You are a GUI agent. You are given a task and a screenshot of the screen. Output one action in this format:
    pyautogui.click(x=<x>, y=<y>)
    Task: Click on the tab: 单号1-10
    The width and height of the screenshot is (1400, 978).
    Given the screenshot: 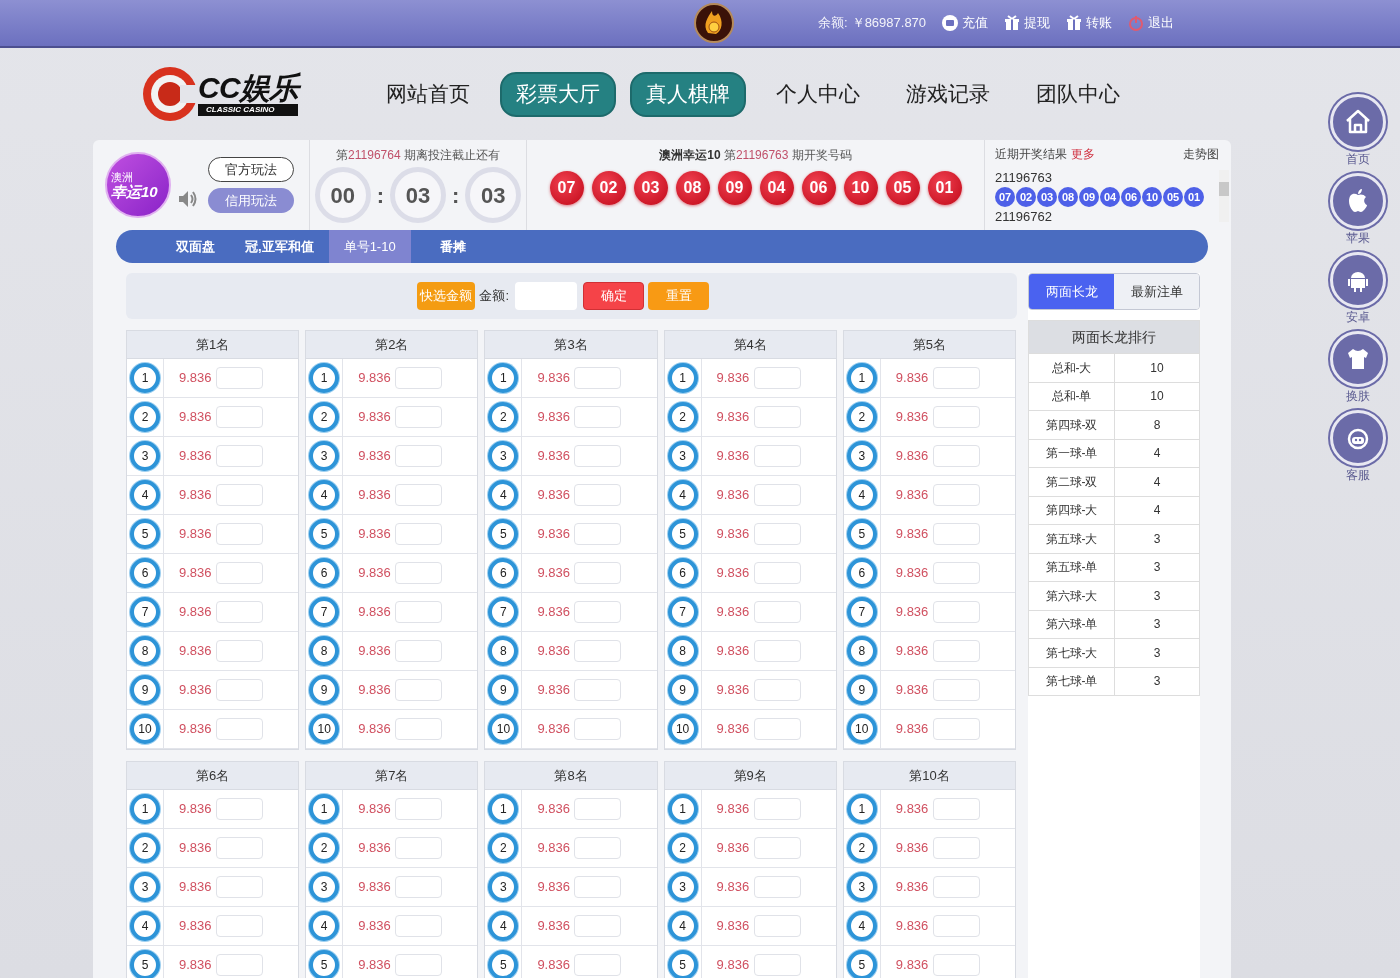 What is the action you would take?
    pyautogui.click(x=369, y=246)
    